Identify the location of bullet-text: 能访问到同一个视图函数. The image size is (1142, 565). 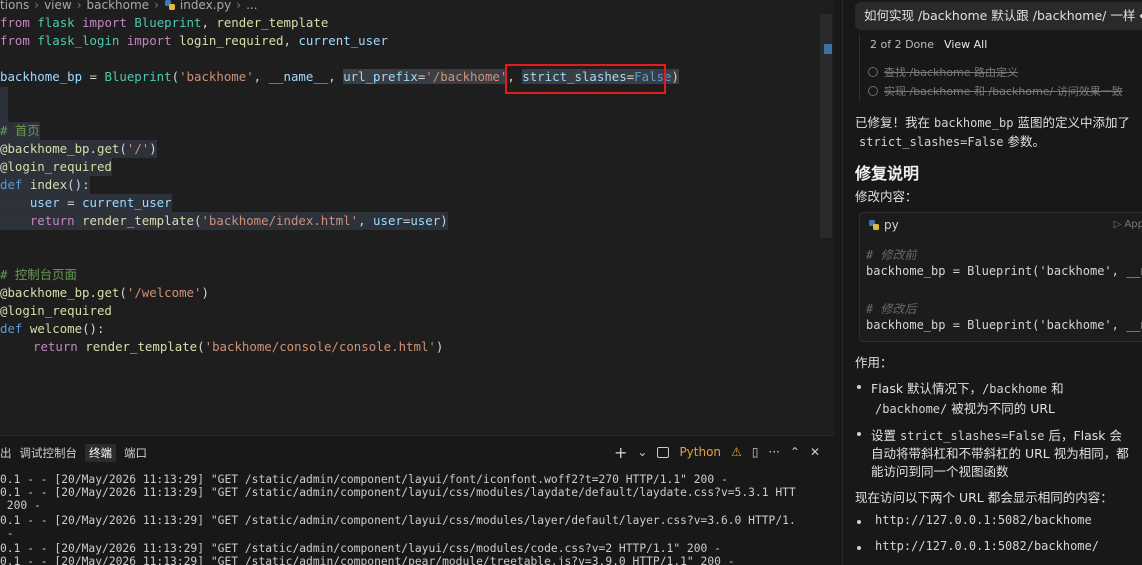
(940, 471).